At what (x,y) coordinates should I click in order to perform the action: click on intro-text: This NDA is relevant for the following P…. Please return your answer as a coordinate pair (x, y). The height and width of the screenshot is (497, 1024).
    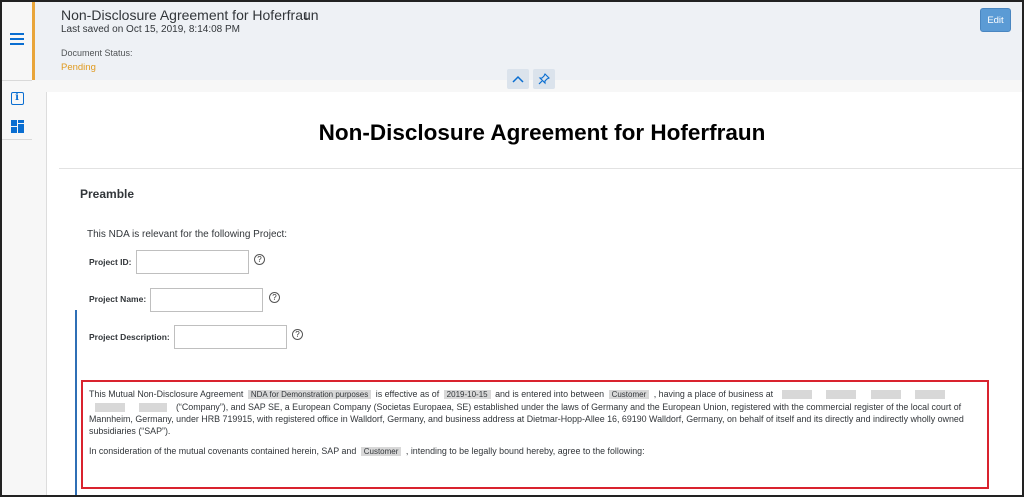
    Looking at the image, I should click on (187, 234).